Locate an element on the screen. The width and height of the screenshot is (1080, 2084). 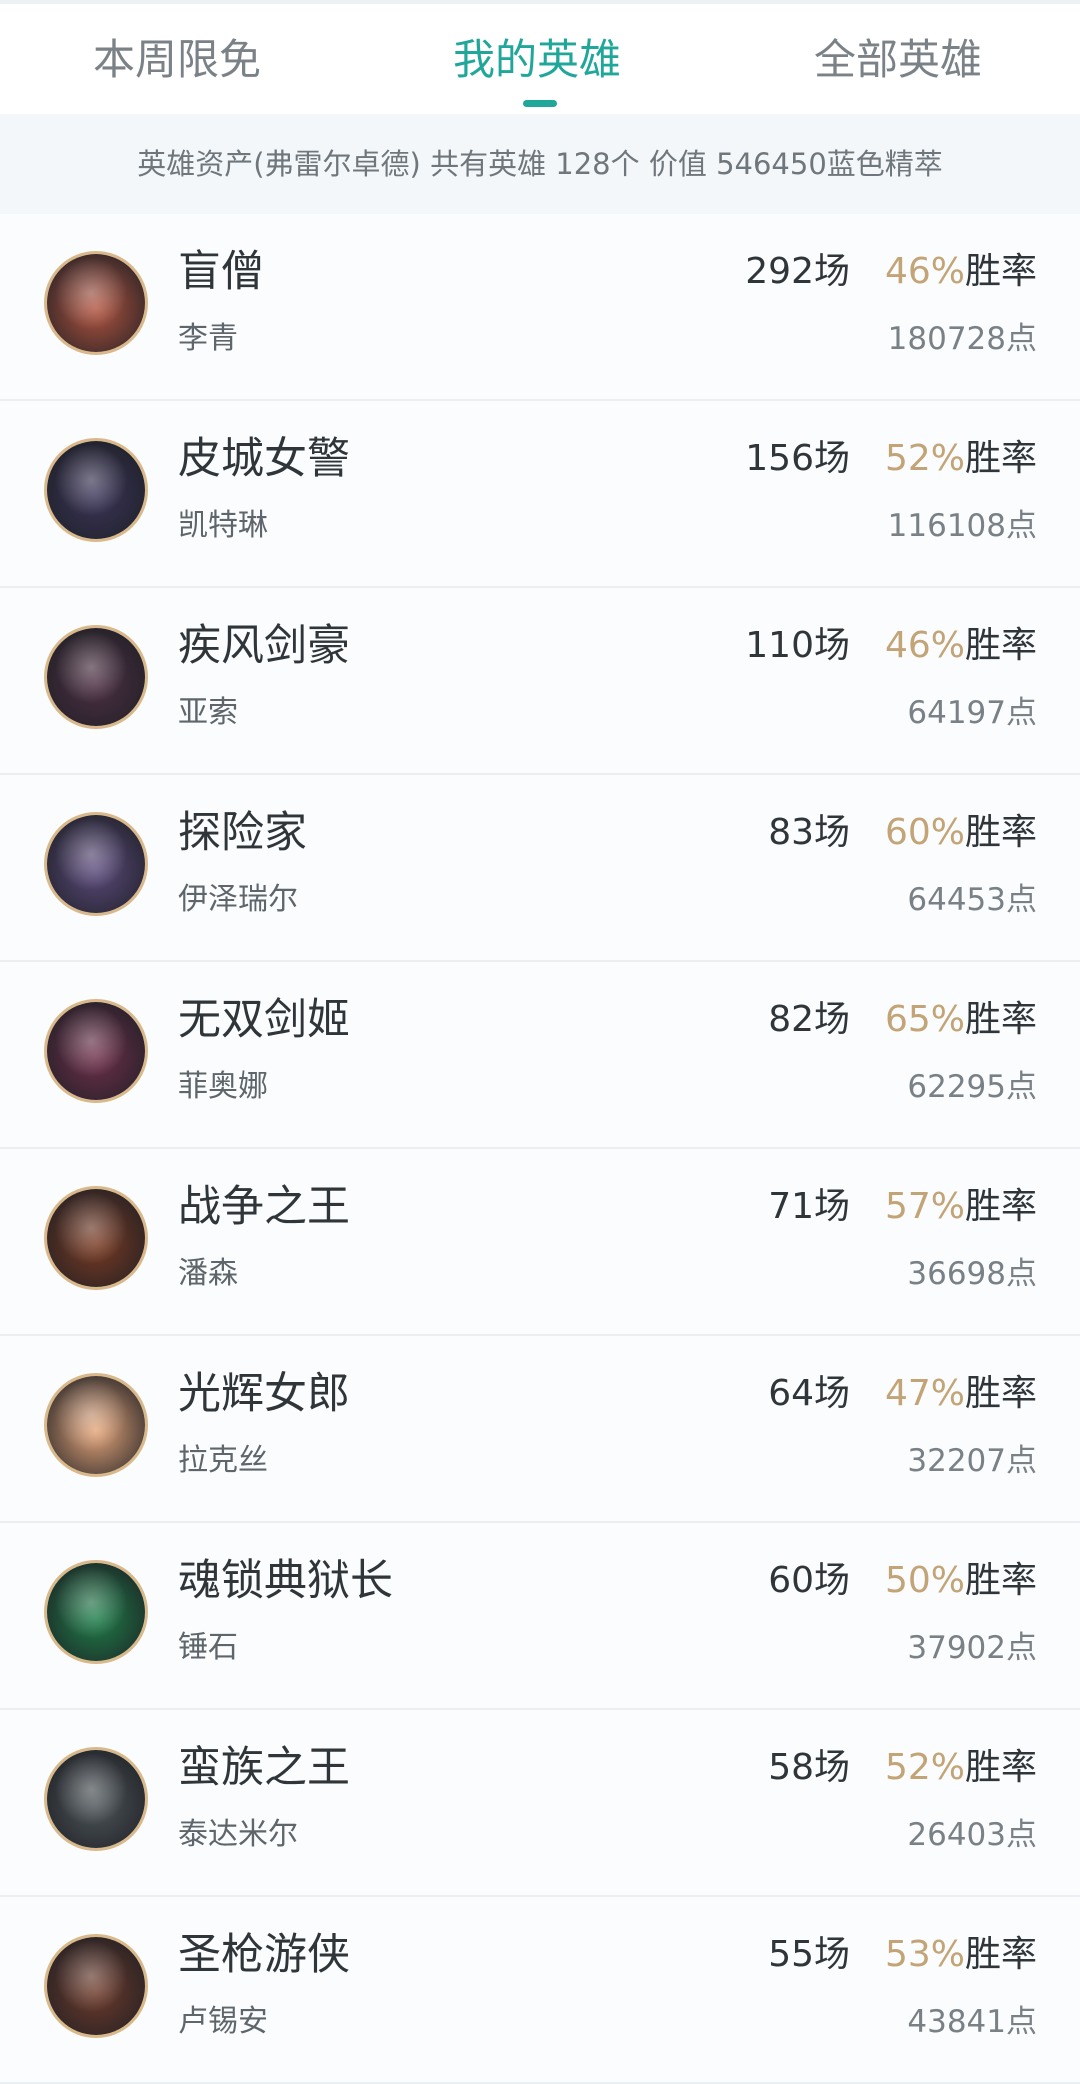
hero-assets-summary: 英雄资产(弗雷尔卓德) 共有英雄 128个 价值 546450蓝色精萃 is located at coordinates (540, 164).